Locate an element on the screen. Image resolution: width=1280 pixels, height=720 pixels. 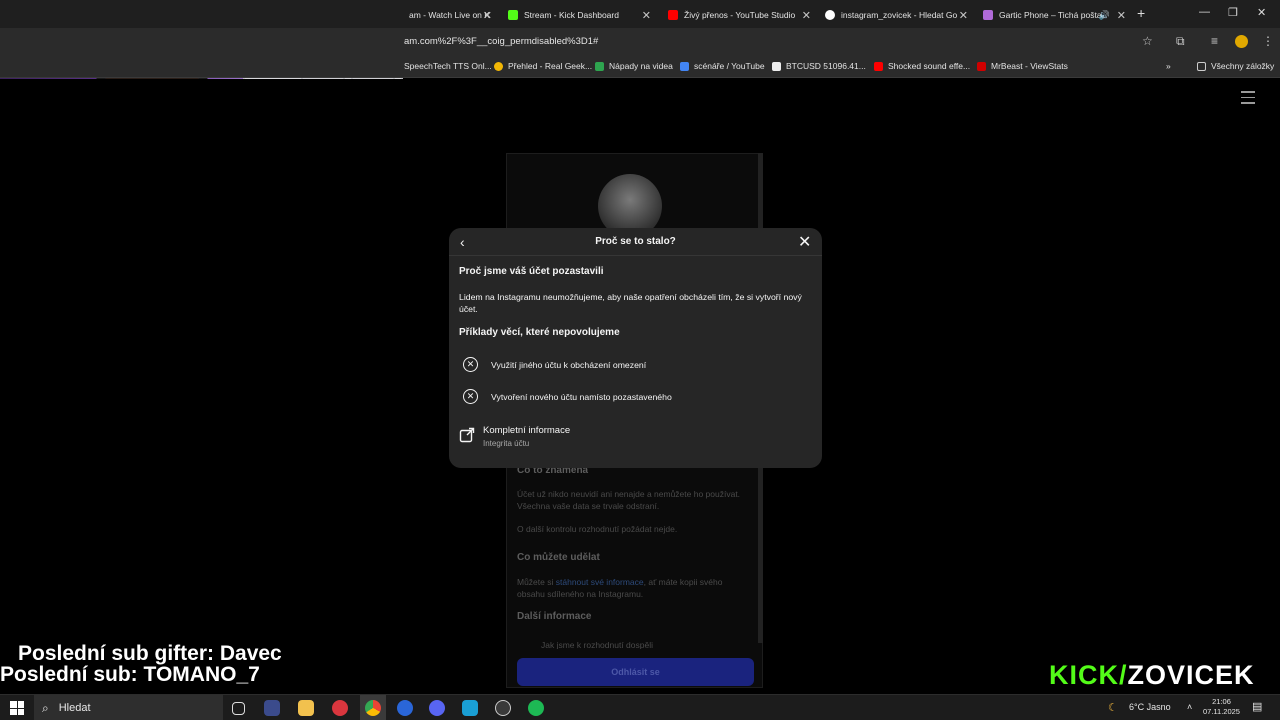
bookmarks-overflow-icon: » is located at coordinates (1168, 66).